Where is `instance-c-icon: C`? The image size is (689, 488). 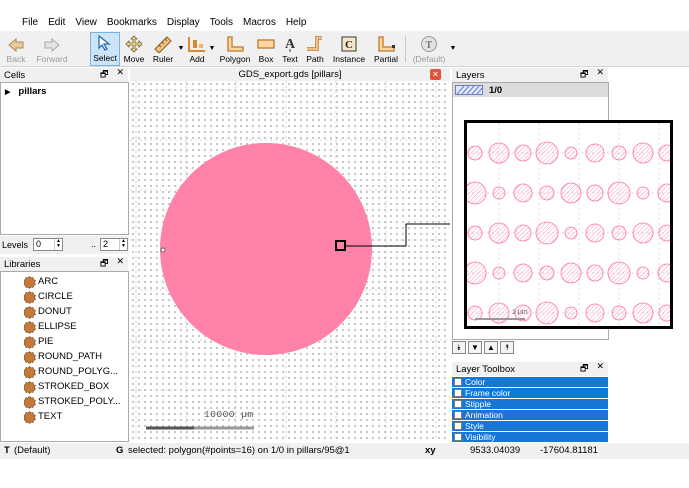
instance-c-icon: C is located at coordinates (349, 44).